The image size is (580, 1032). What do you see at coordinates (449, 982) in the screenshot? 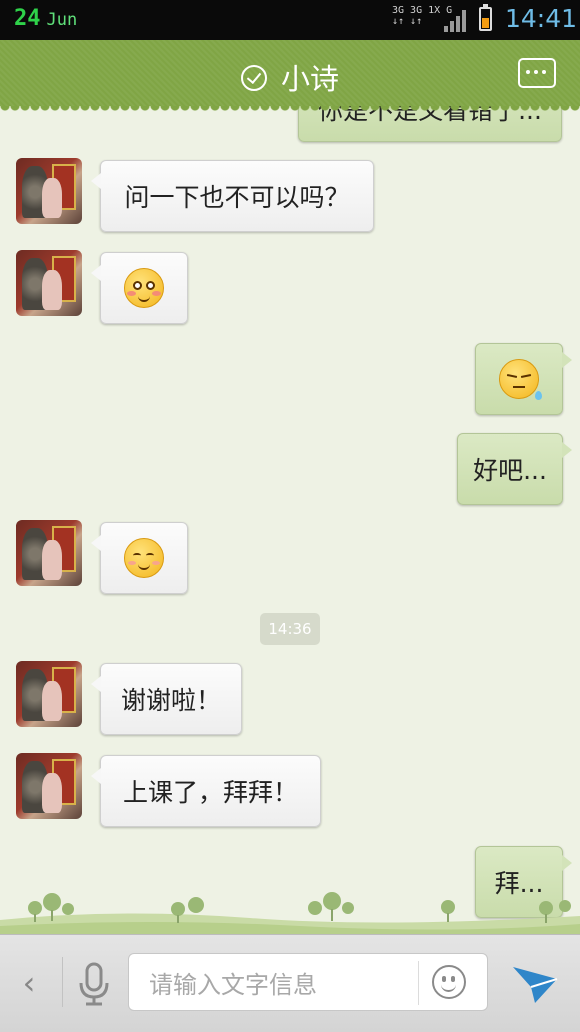
I see `smiley-icon` at bounding box center [449, 982].